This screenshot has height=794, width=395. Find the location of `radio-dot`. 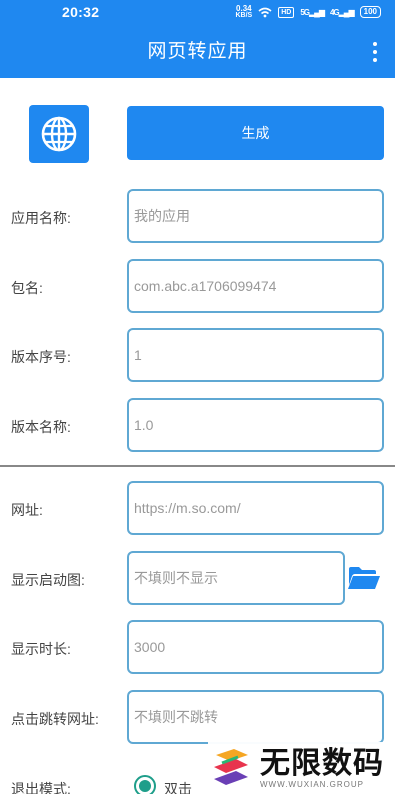

radio-dot is located at coordinates (145, 786).